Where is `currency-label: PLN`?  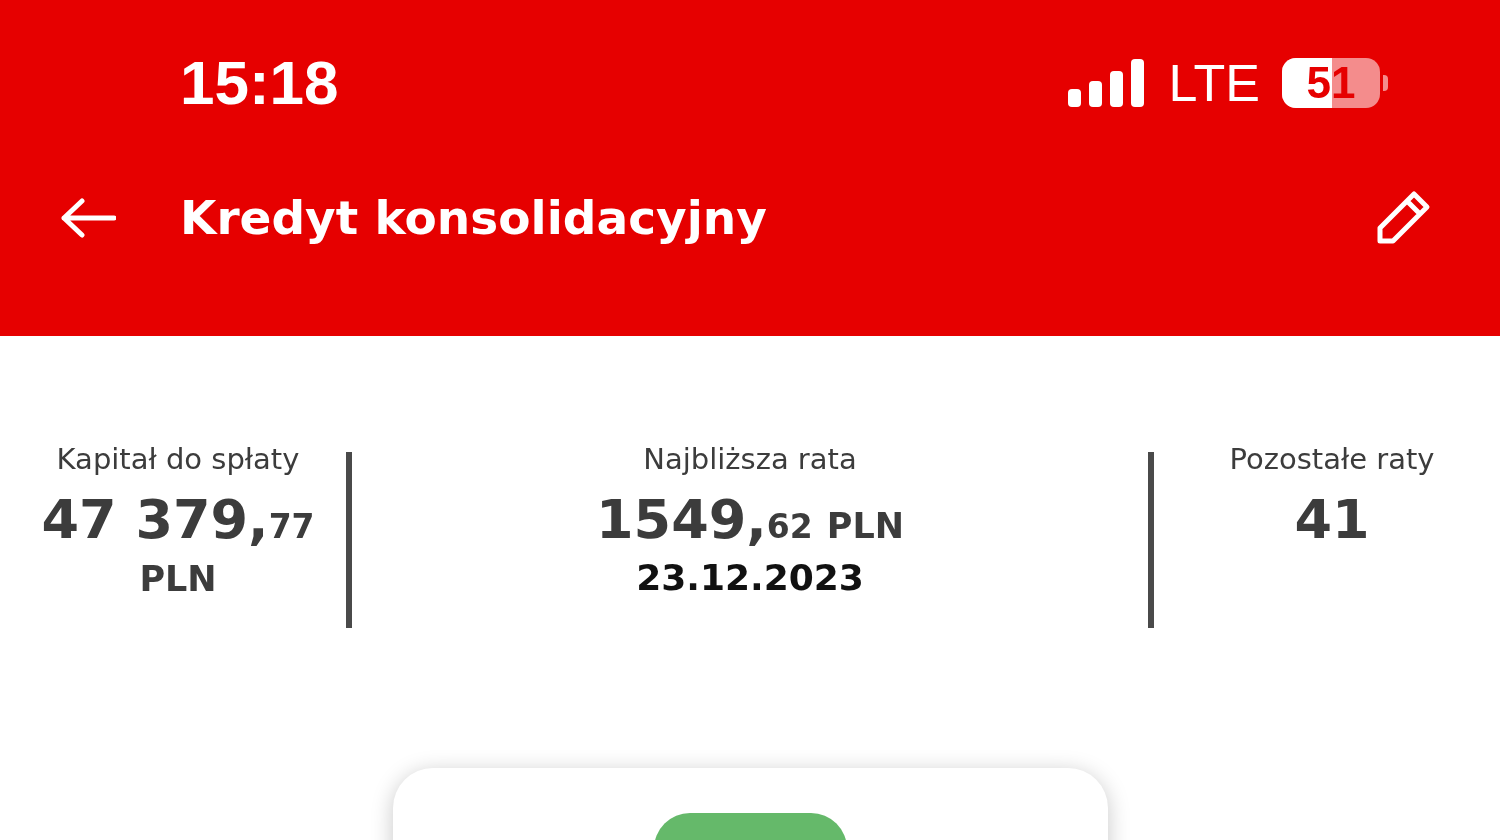 currency-label: PLN is located at coordinates (178, 579).